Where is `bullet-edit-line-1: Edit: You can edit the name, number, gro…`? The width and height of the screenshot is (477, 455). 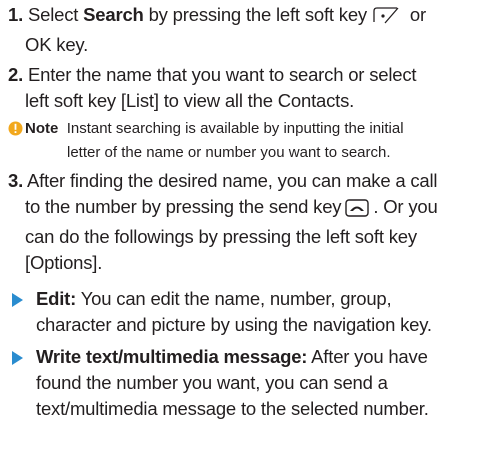 bullet-edit-line-1: Edit: You can edit the name, number, gro… is located at coordinates (214, 298).